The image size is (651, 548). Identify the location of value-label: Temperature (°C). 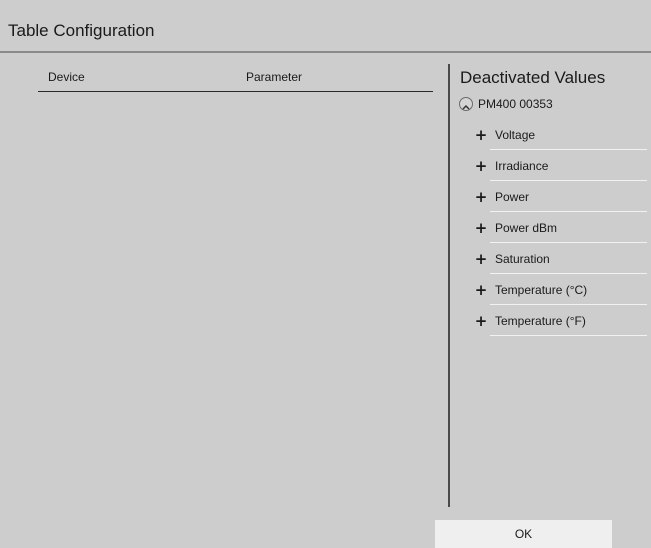
(541, 289).